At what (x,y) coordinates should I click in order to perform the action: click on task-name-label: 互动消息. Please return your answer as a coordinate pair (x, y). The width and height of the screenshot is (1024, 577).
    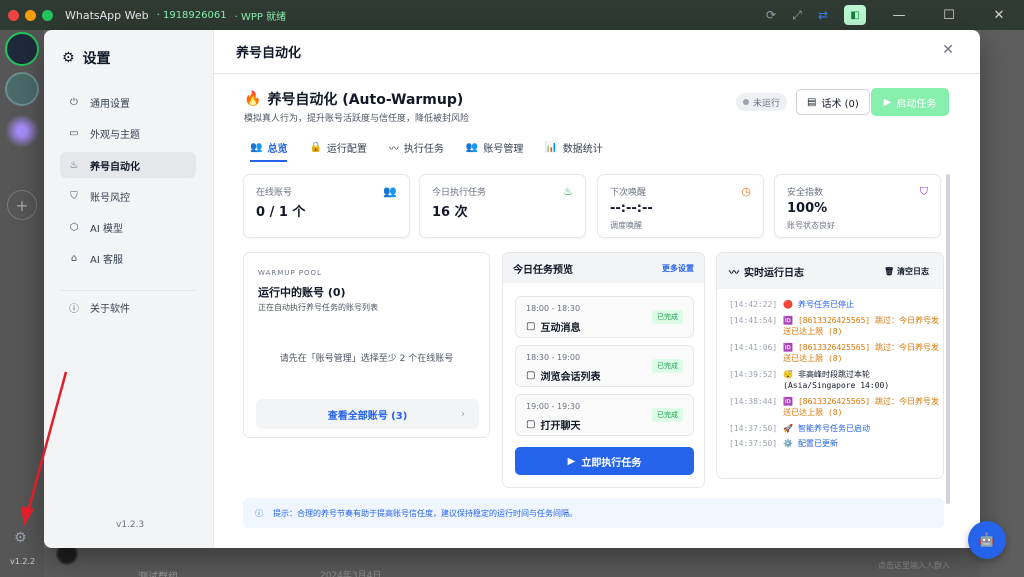
    Looking at the image, I should click on (560, 328).